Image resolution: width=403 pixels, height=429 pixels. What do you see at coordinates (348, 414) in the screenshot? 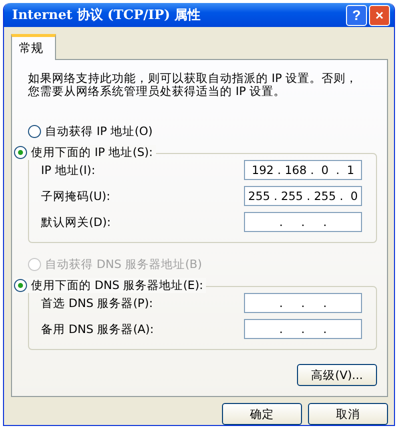
I see `cancel-button: 取消` at bounding box center [348, 414].